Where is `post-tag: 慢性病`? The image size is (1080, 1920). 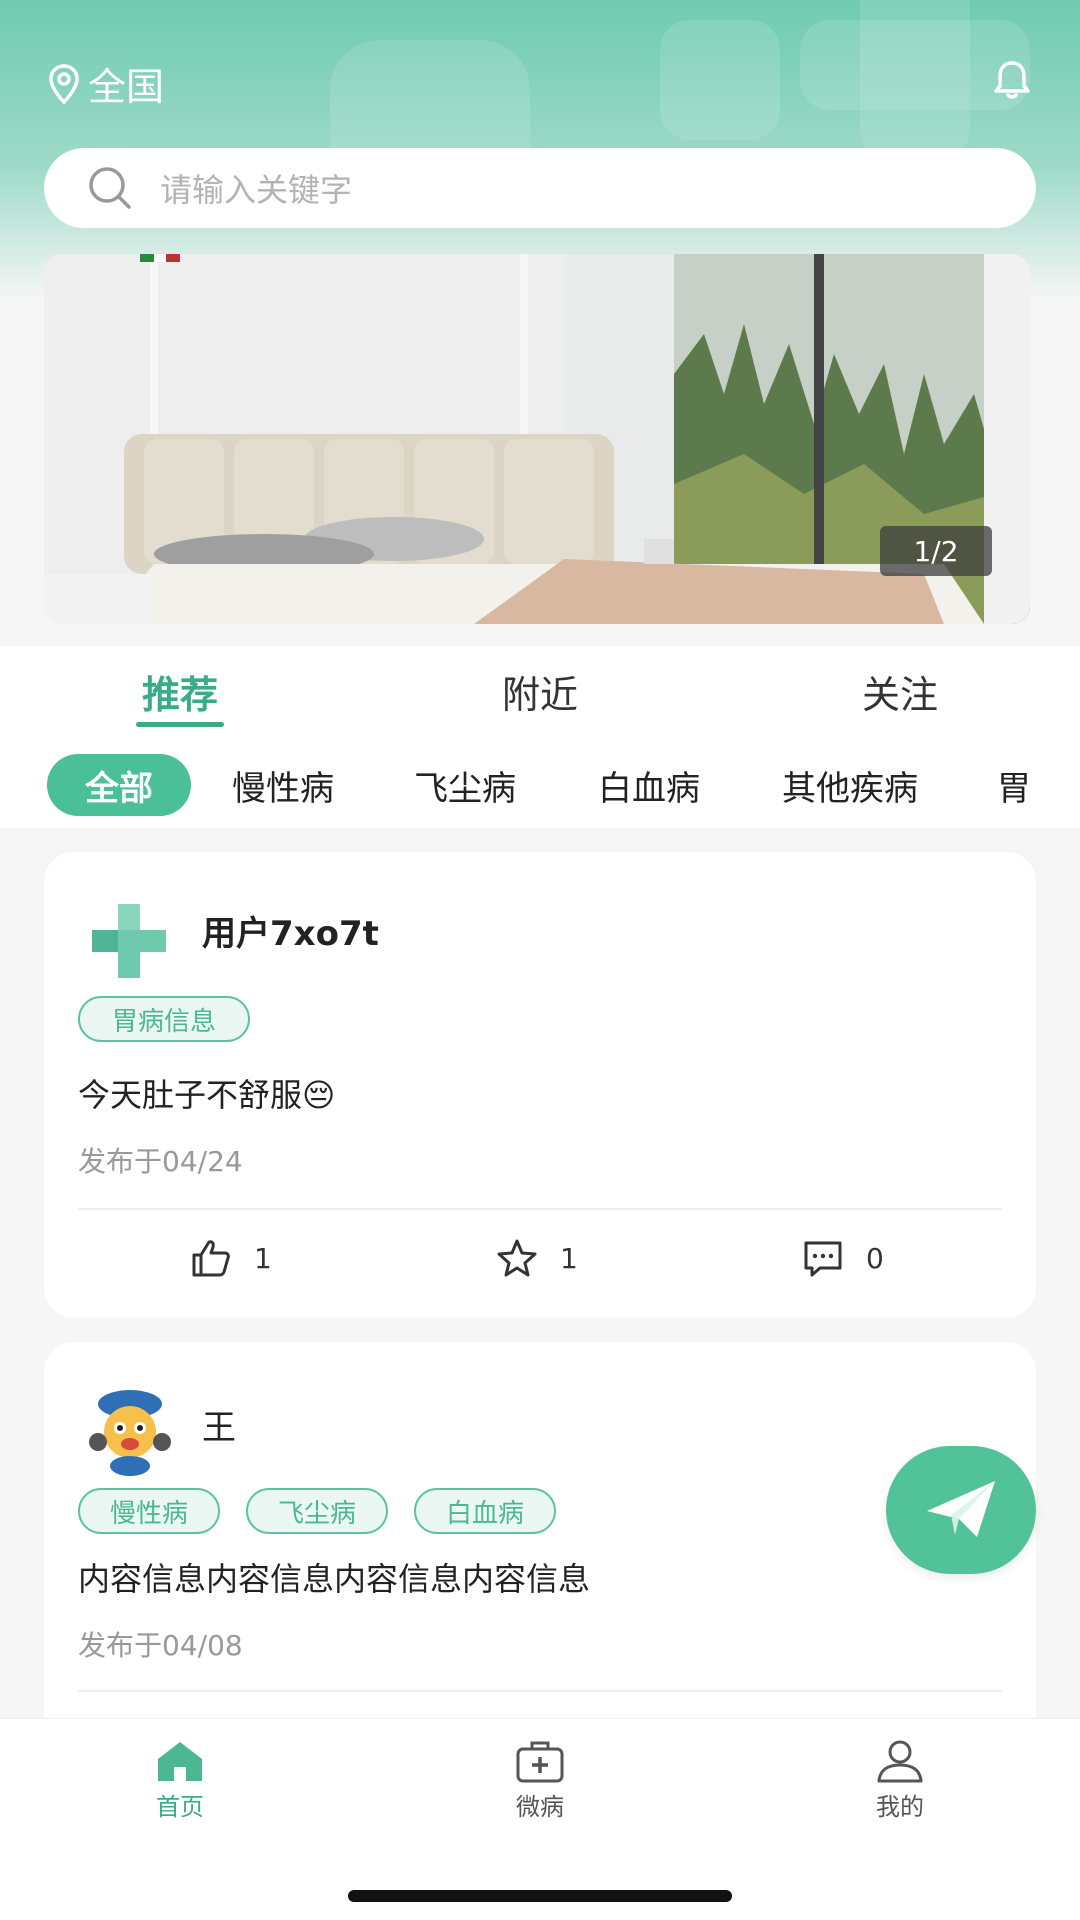 post-tag: 慢性病 is located at coordinates (149, 1511).